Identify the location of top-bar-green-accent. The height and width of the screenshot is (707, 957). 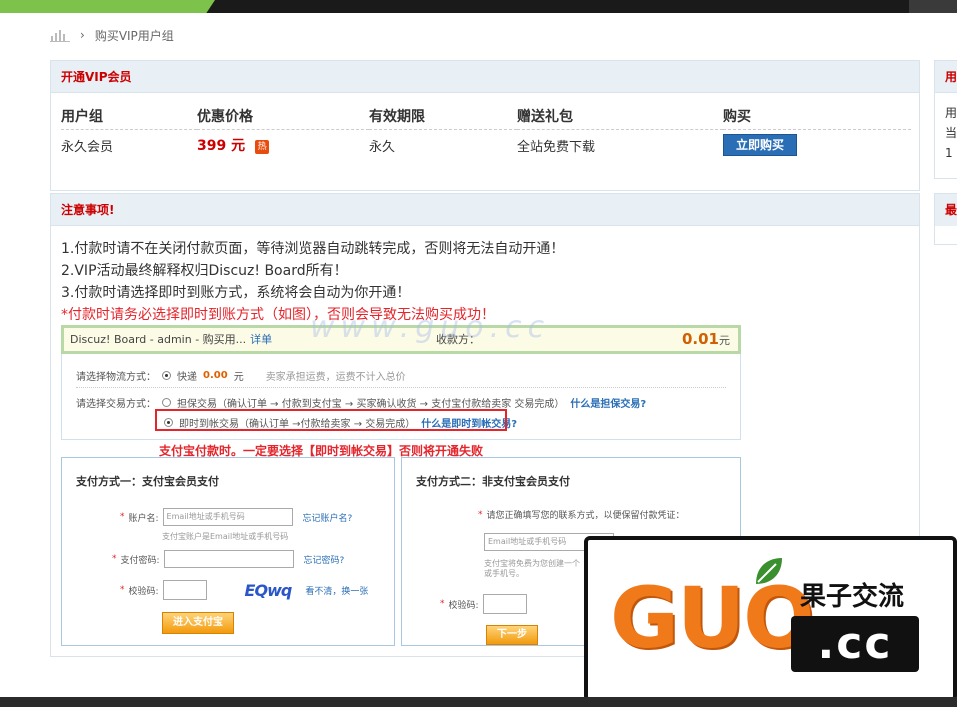
(107, 6).